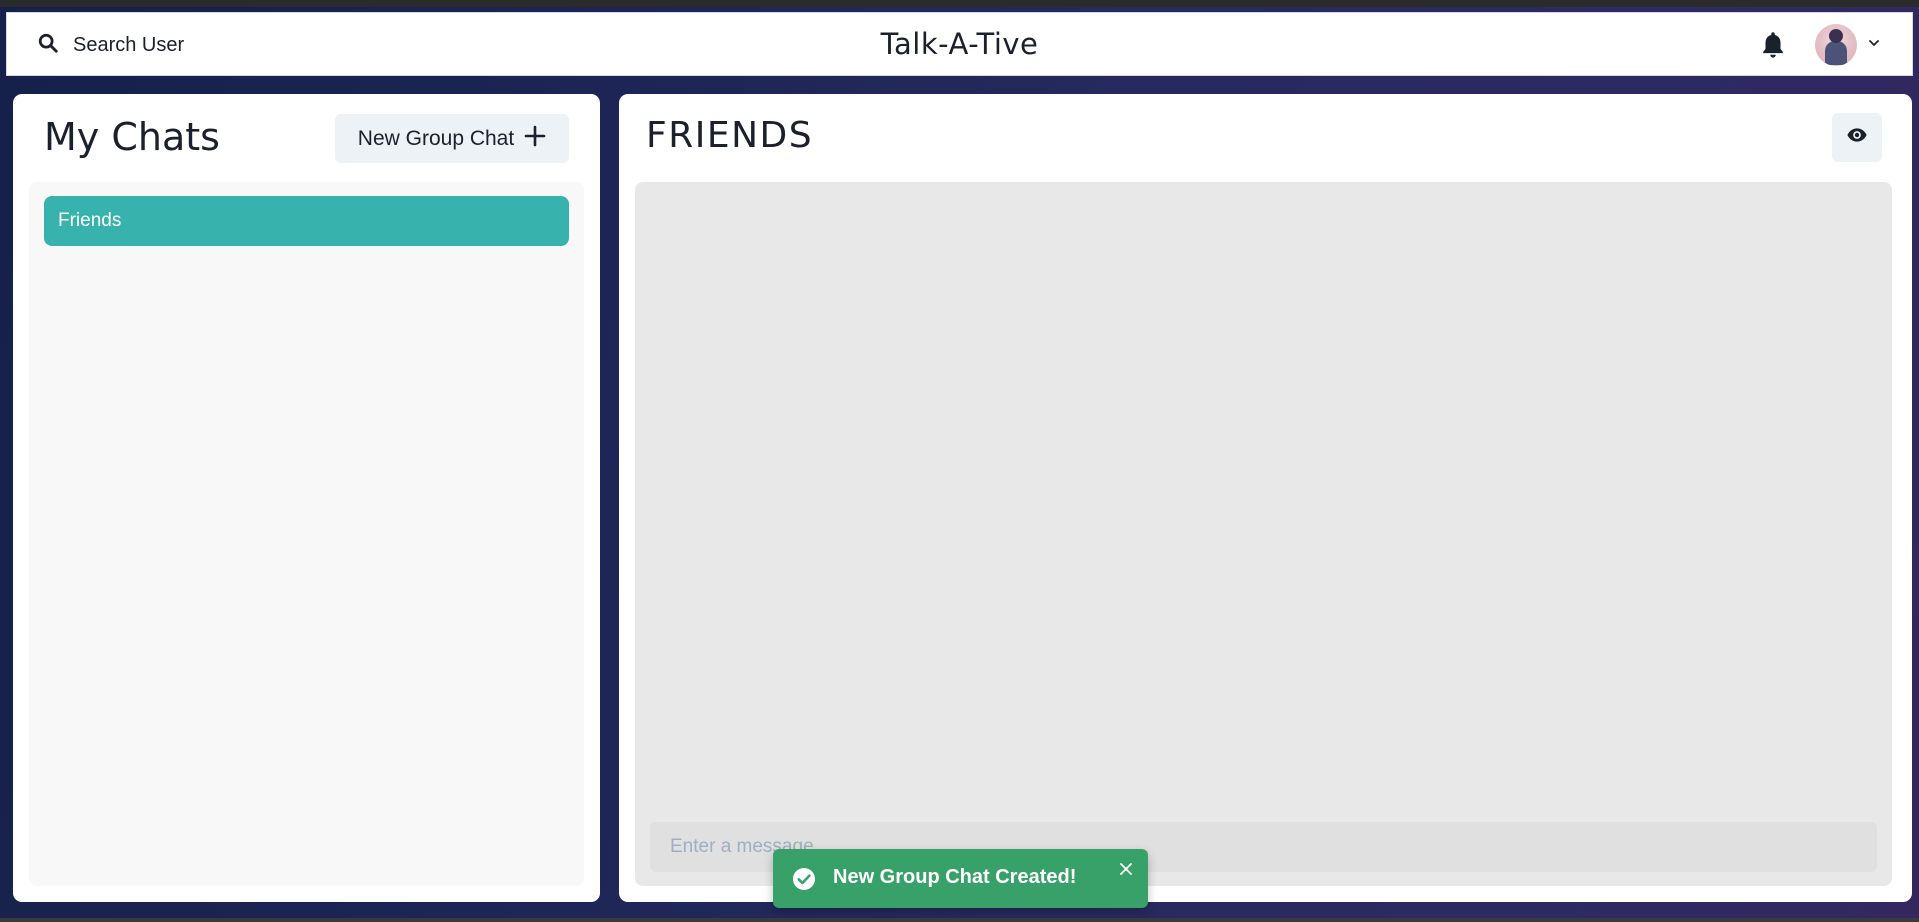 This screenshot has height=922, width=1919. What do you see at coordinates (1836, 45) in the screenshot?
I see `user-avatar` at bounding box center [1836, 45].